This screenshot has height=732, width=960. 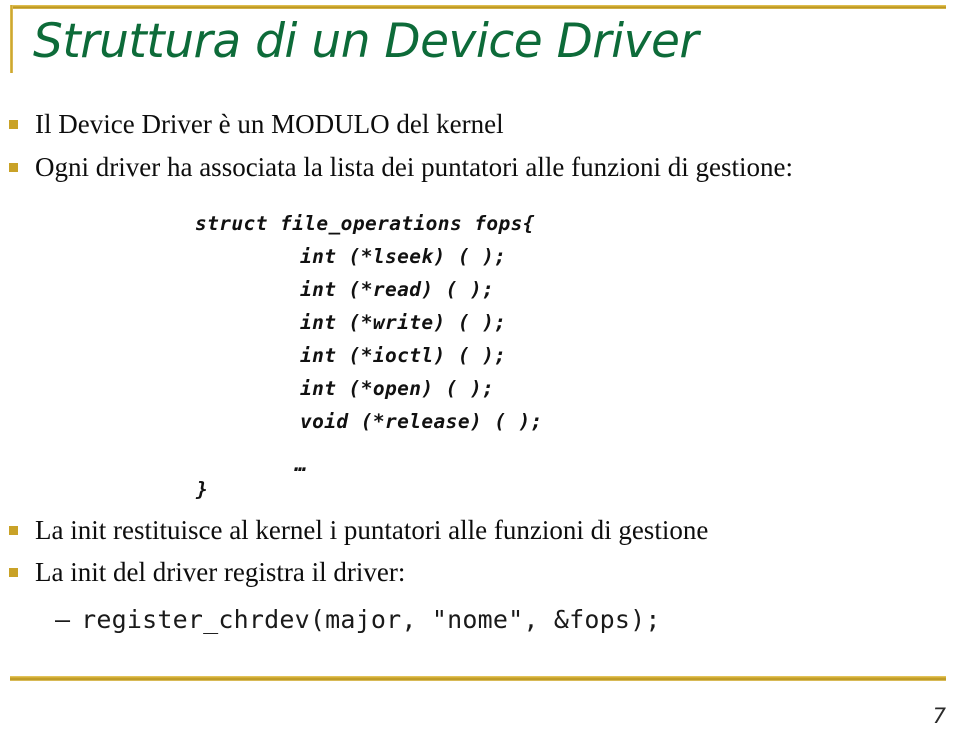 I want to click on sub-list-item: – register_chrdev(major, "nome", &fops);, so click(x=358, y=620).